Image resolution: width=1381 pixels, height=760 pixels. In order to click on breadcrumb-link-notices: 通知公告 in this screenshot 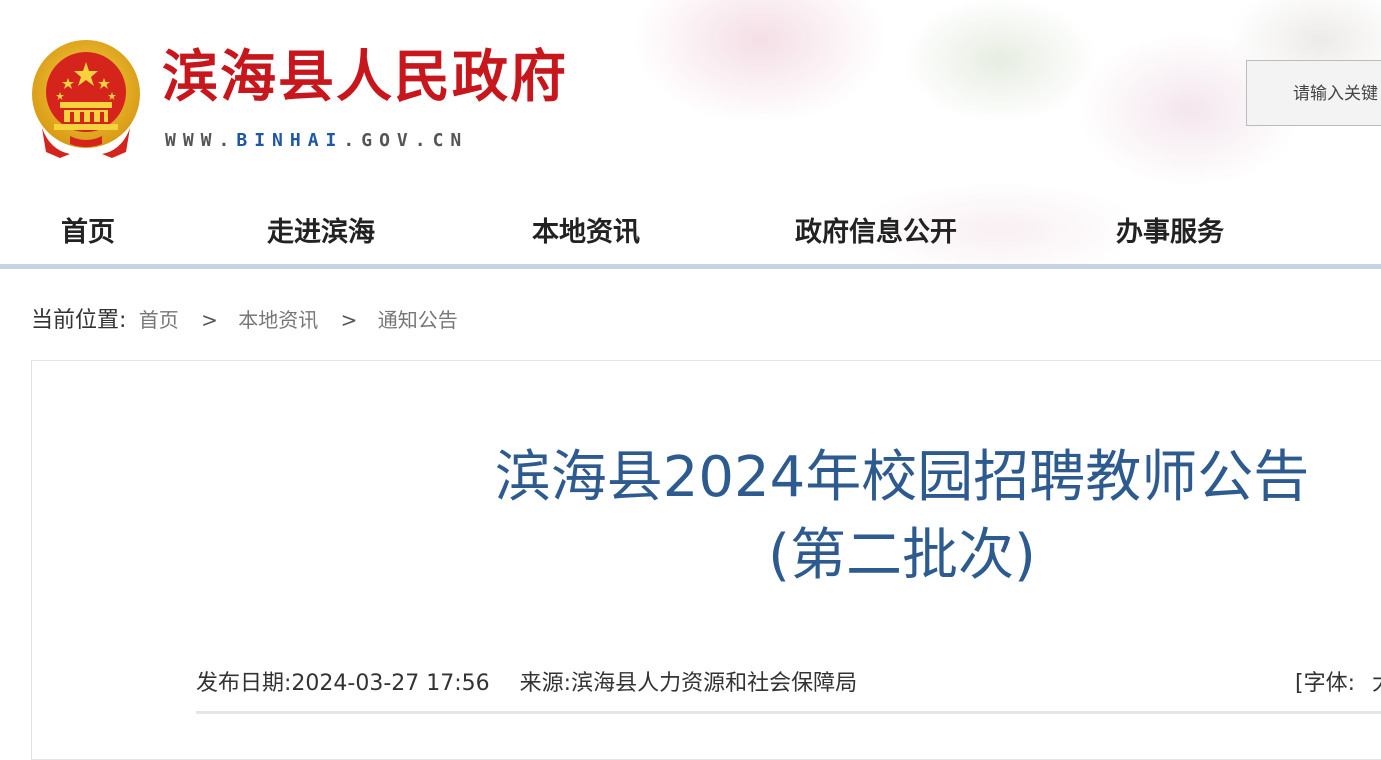, I will do `click(418, 320)`.